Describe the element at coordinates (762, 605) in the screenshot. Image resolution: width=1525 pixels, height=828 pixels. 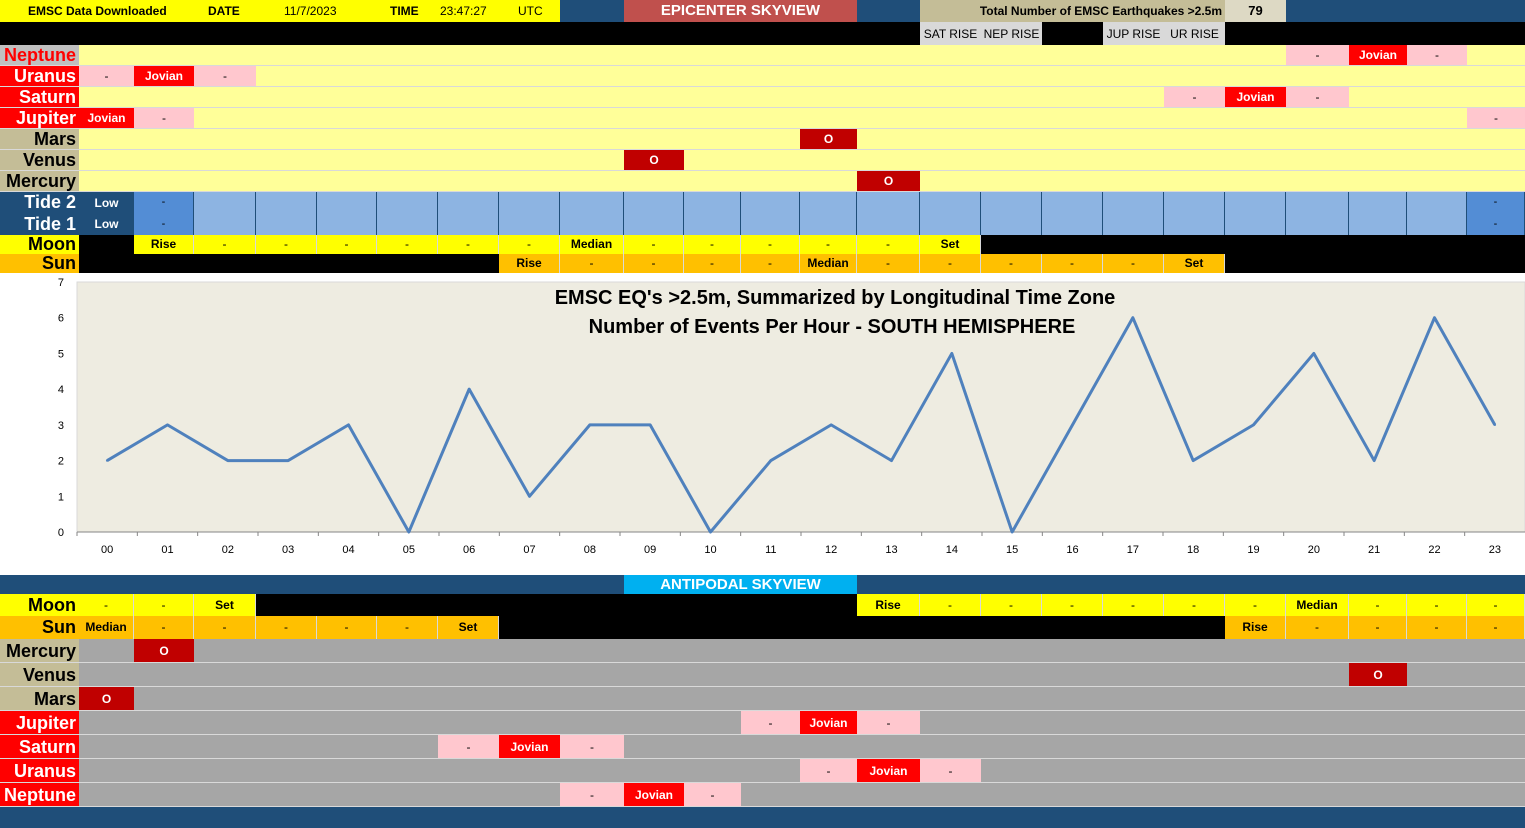
I see `antipodal-row-moon: Moon - - Set Rise - - - - - - Median - - -` at that location.